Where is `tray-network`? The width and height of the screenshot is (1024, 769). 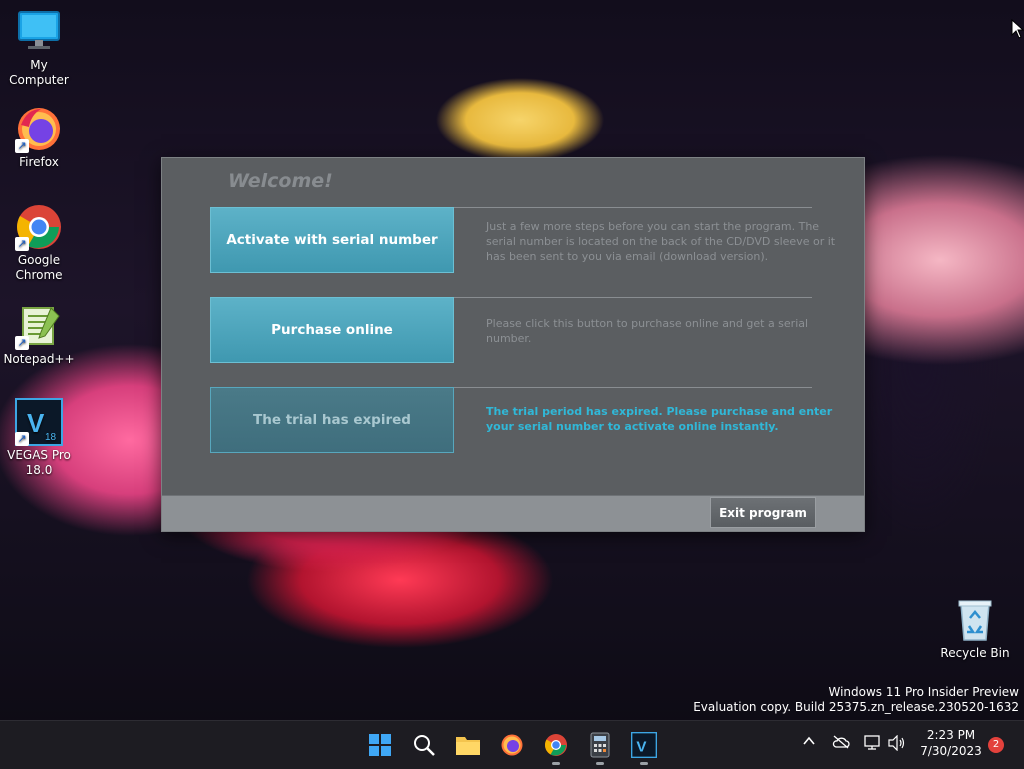
tray-network is located at coordinates (873, 745).